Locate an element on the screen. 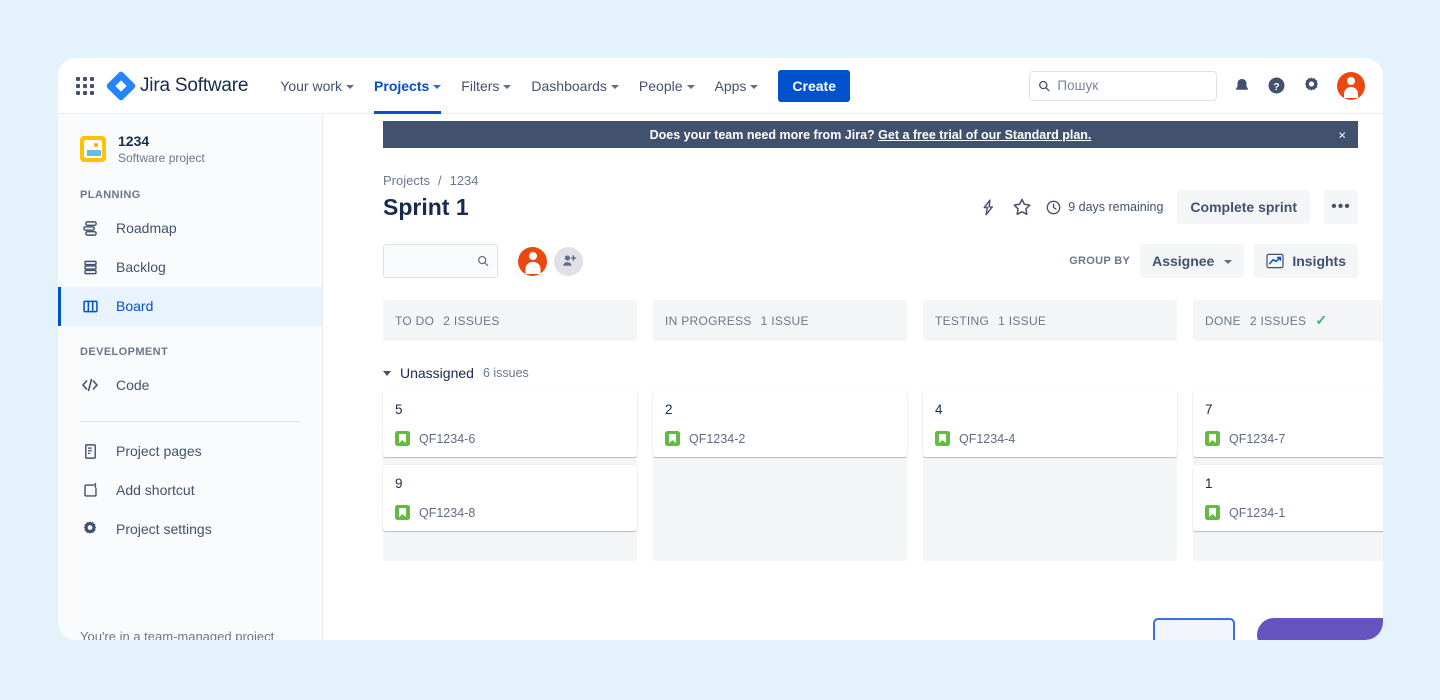  user-avatar is located at coordinates (1351, 85).